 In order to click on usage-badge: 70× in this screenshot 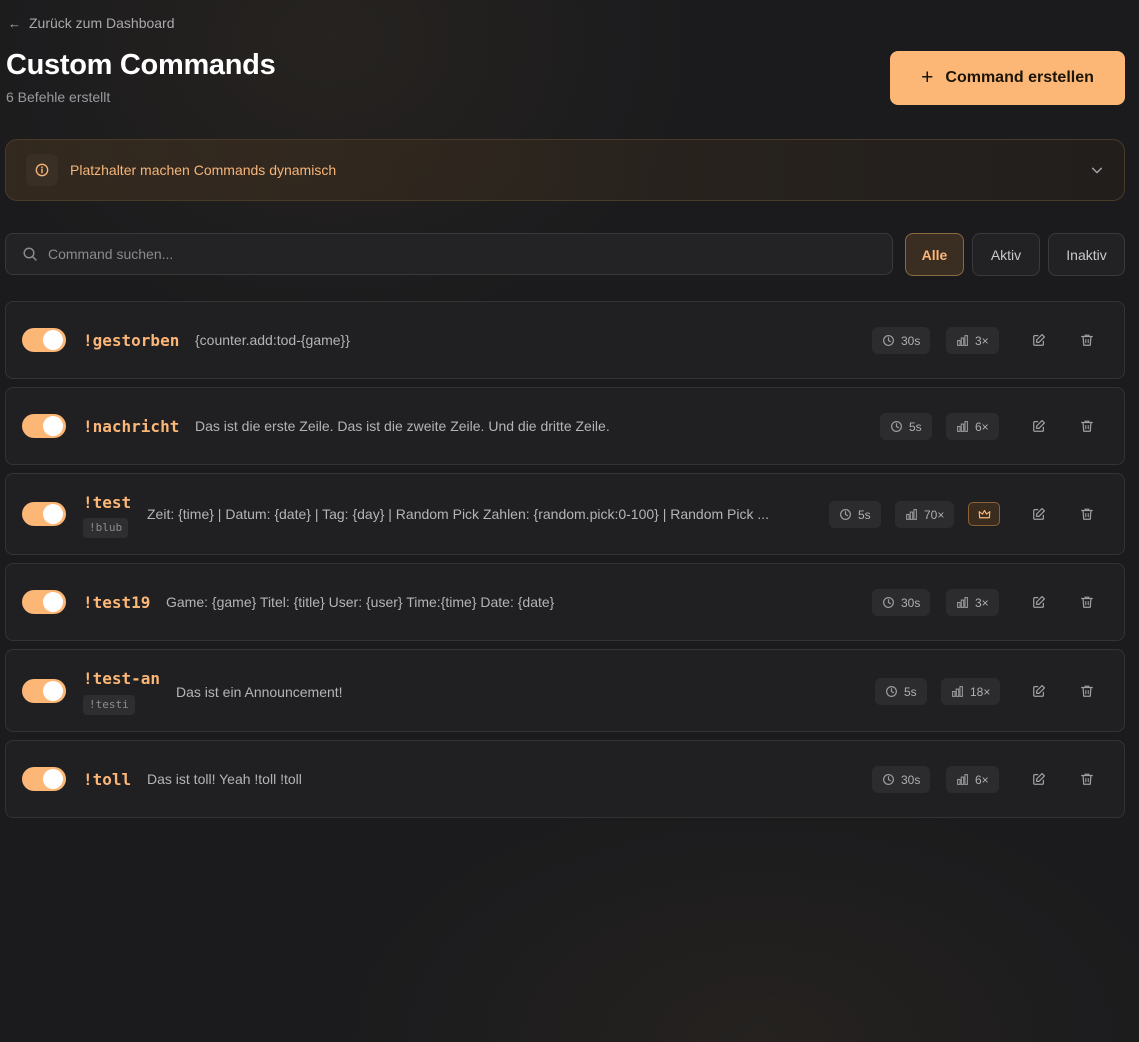, I will do `click(925, 514)`.